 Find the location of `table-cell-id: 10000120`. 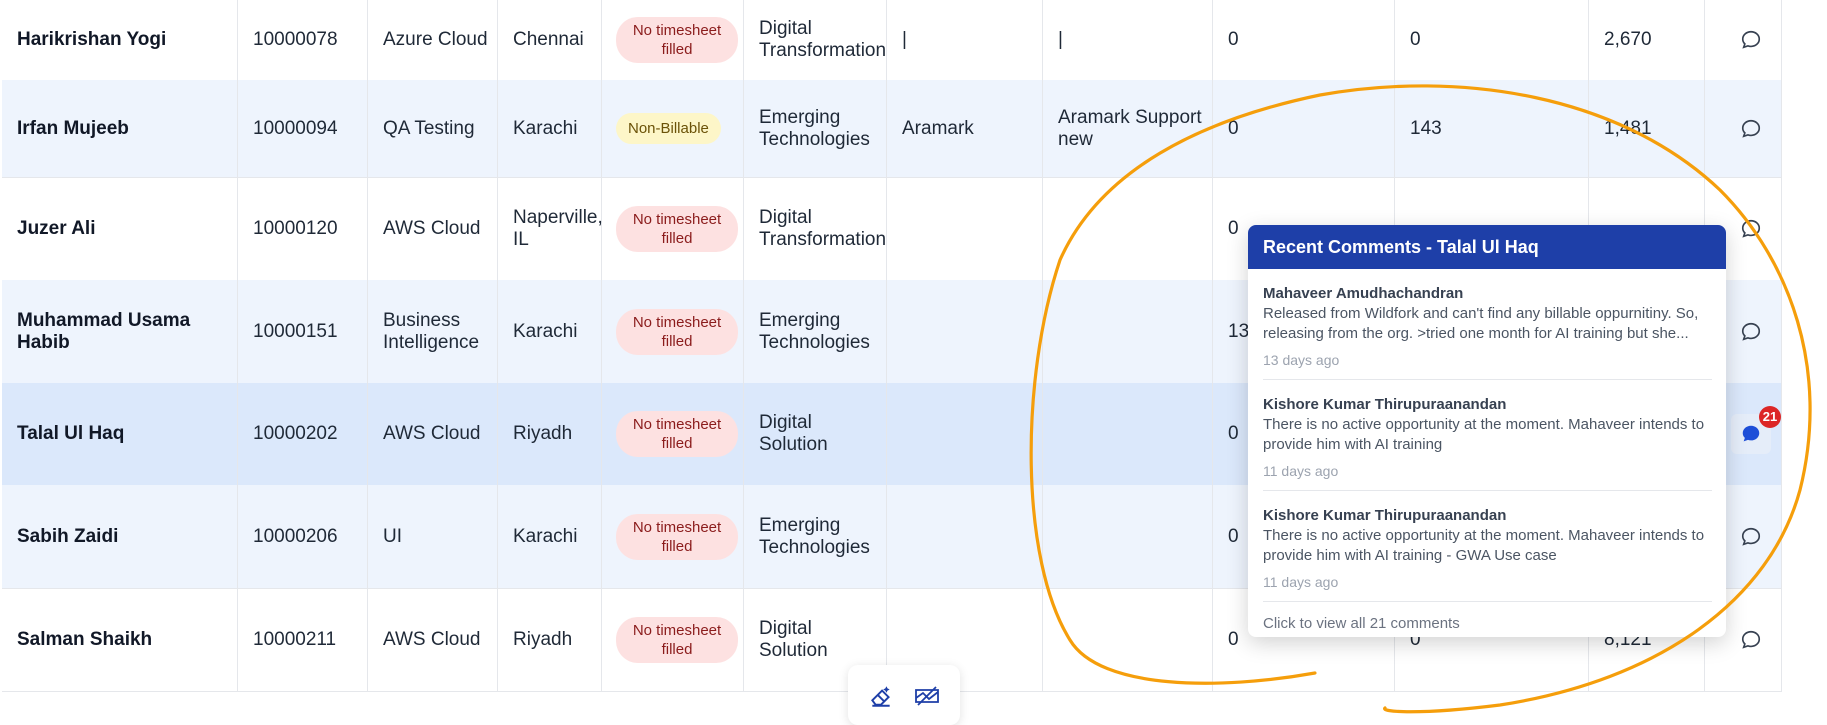

table-cell-id: 10000120 is located at coordinates (303, 228).